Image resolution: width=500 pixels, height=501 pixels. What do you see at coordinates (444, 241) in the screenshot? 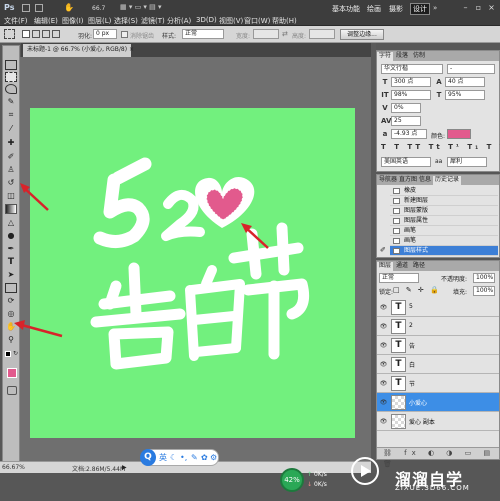
I see `history-item: 画笔` at bounding box center [444, 241].